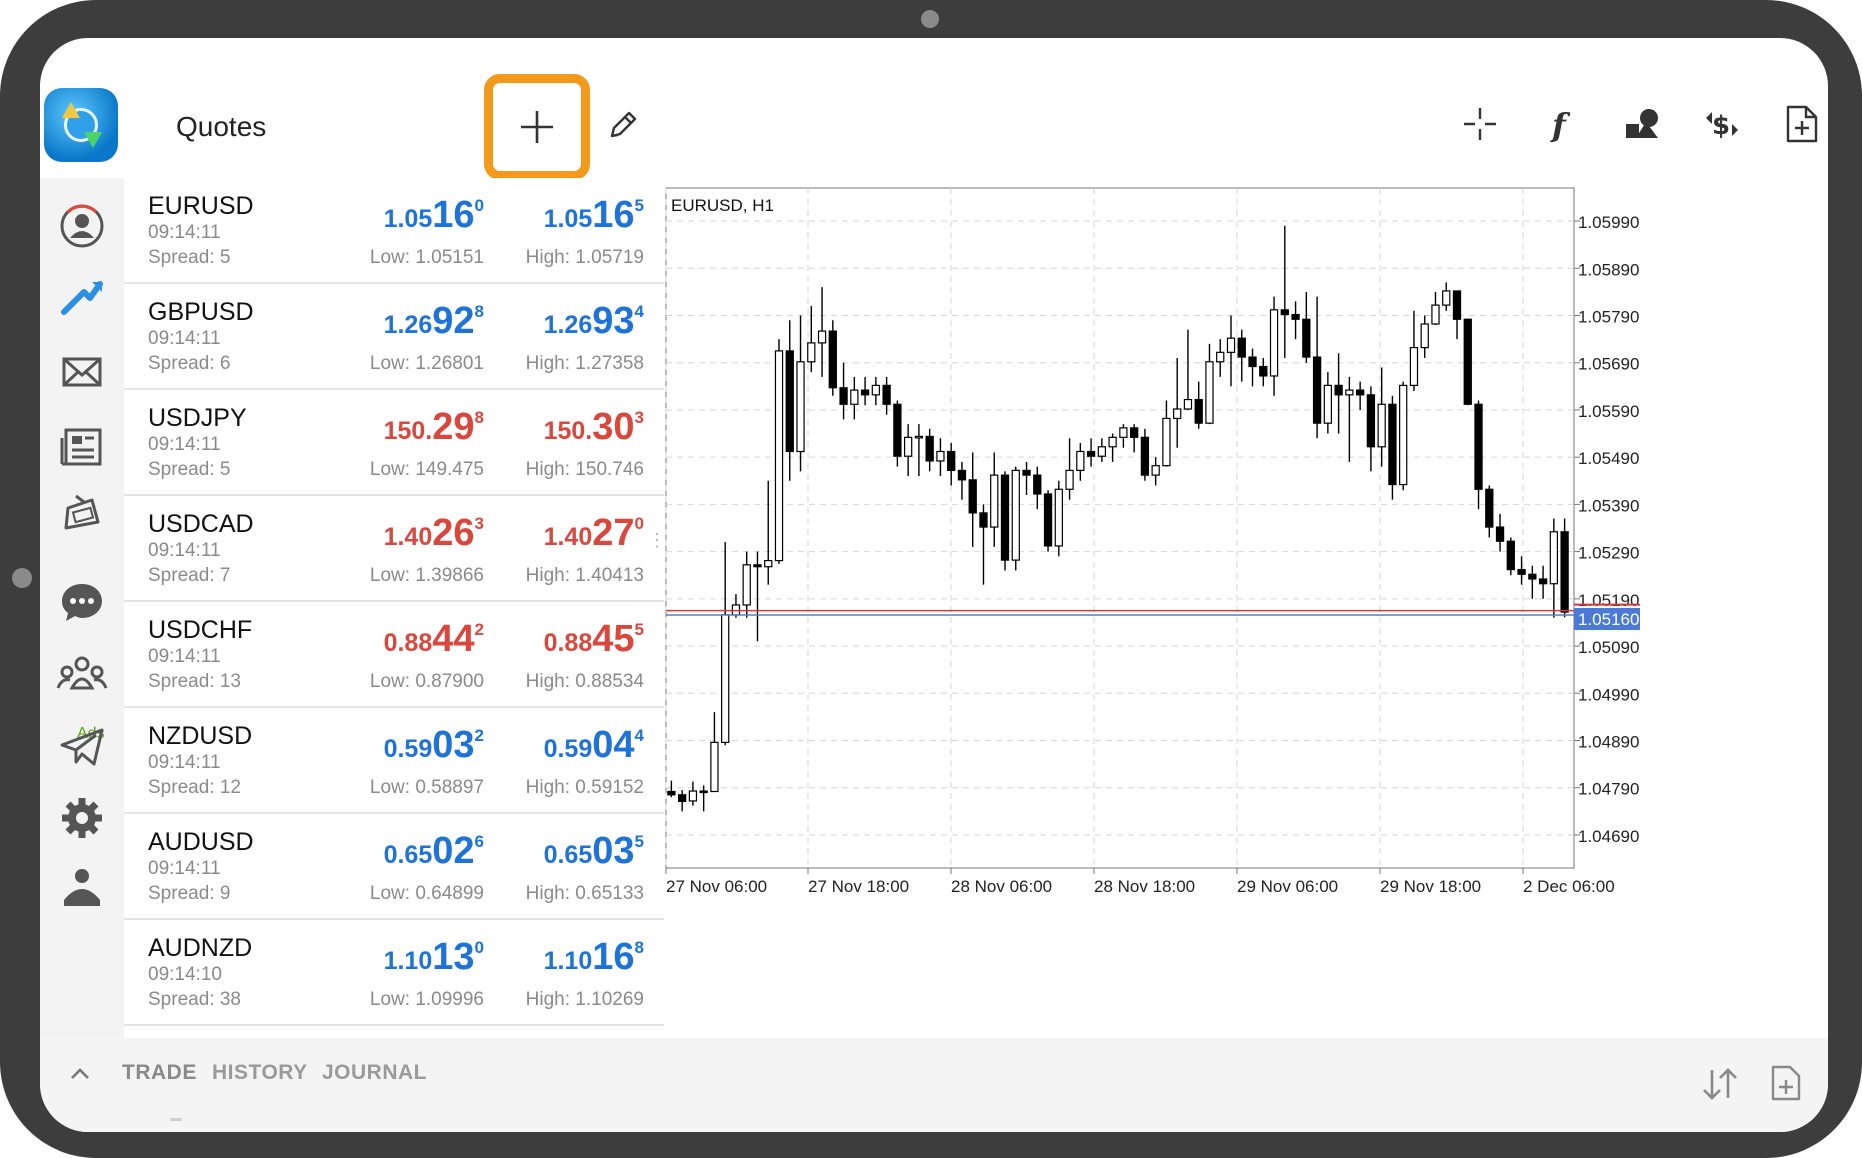 This screenshot has height=1158, width=1862. Describe the element at coordinates (1608, 364) in the screenshot. I see `y-tick-label: 1.05690` at that location.